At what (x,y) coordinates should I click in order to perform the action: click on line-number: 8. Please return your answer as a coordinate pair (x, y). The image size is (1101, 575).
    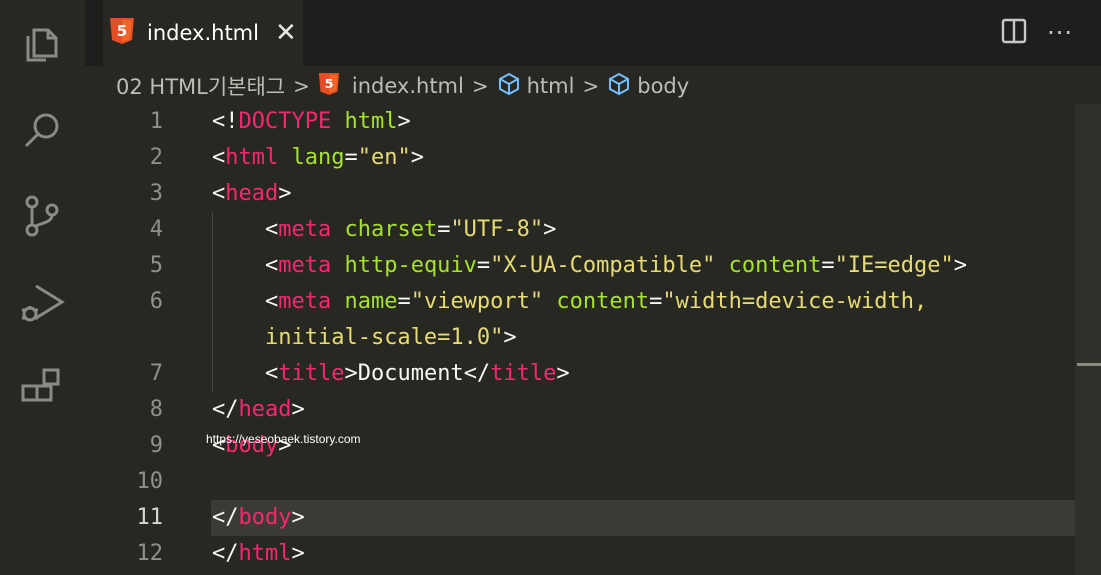
    Looking at the image, I should click on (156, 409).